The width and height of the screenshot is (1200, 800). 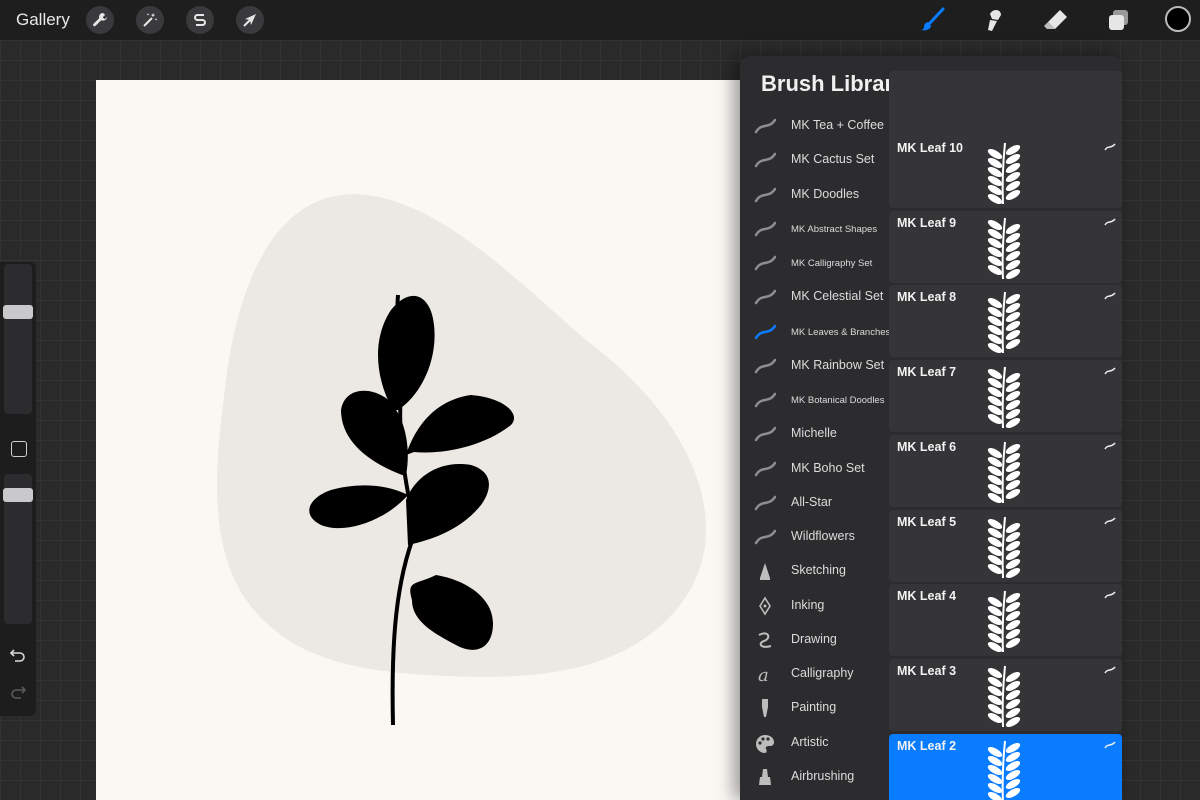 I want to click on brush-set-item: MK Rainbow Set, so click(x=815, y=366).